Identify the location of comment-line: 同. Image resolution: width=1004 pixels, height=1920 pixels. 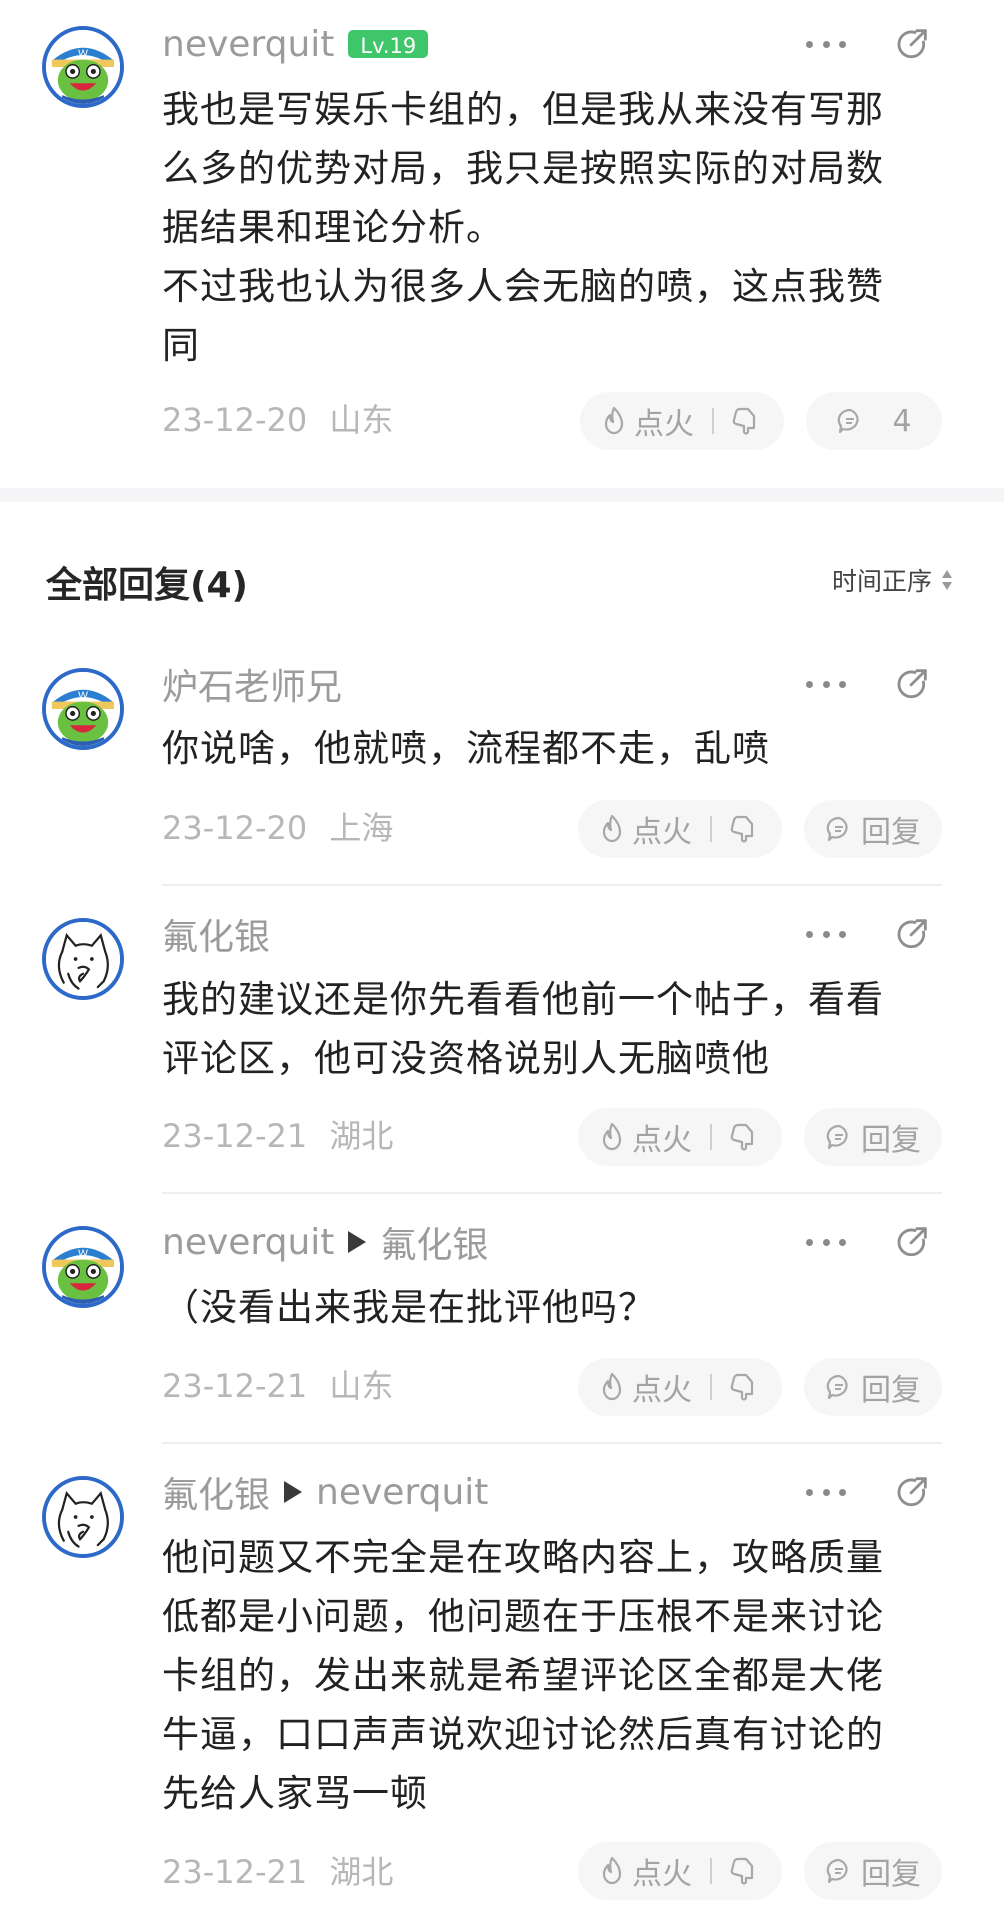
(181, 345).